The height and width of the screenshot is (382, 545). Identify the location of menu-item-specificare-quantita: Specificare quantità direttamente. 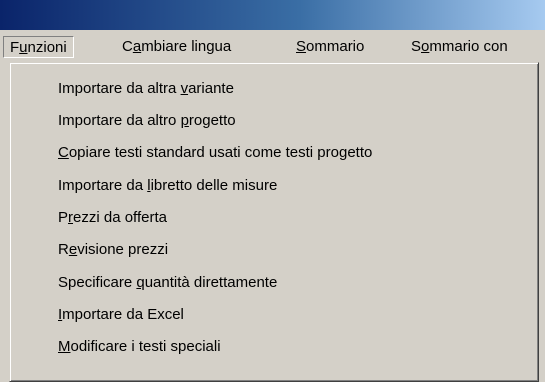
(167, 283).